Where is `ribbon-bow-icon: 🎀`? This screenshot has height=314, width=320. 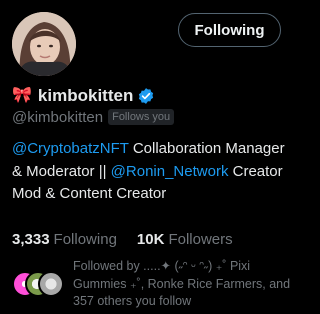 ribbon-bow-icon: 🎀 is located at coordinates (22, 95).